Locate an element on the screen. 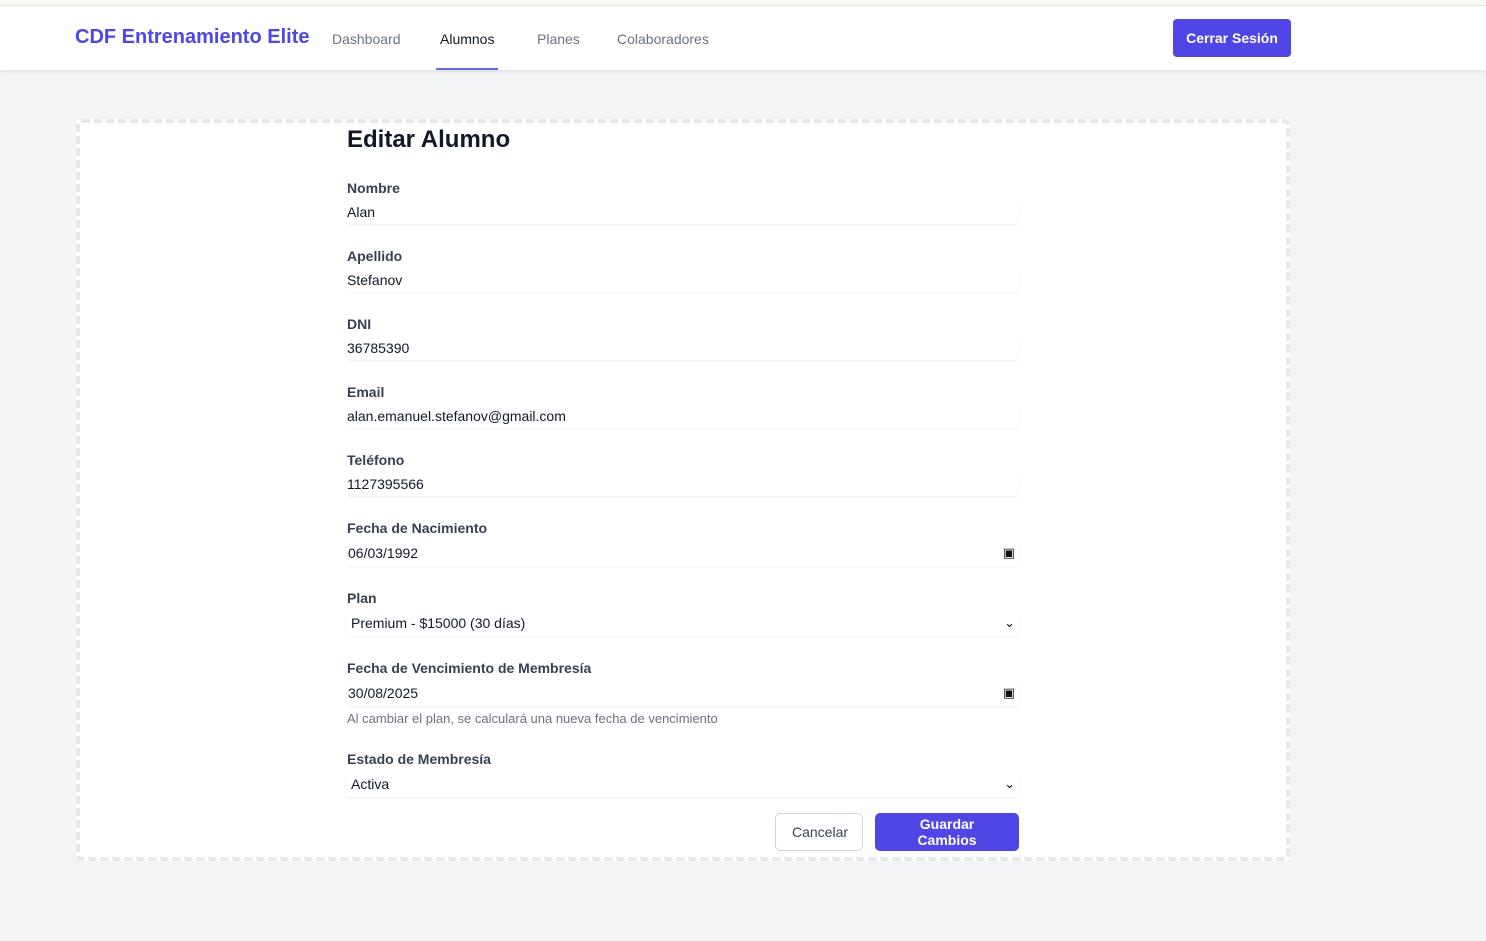 The height and width of the screenshot is (941, 1486). plan-label: Plan is located at coordinates (362, 598).